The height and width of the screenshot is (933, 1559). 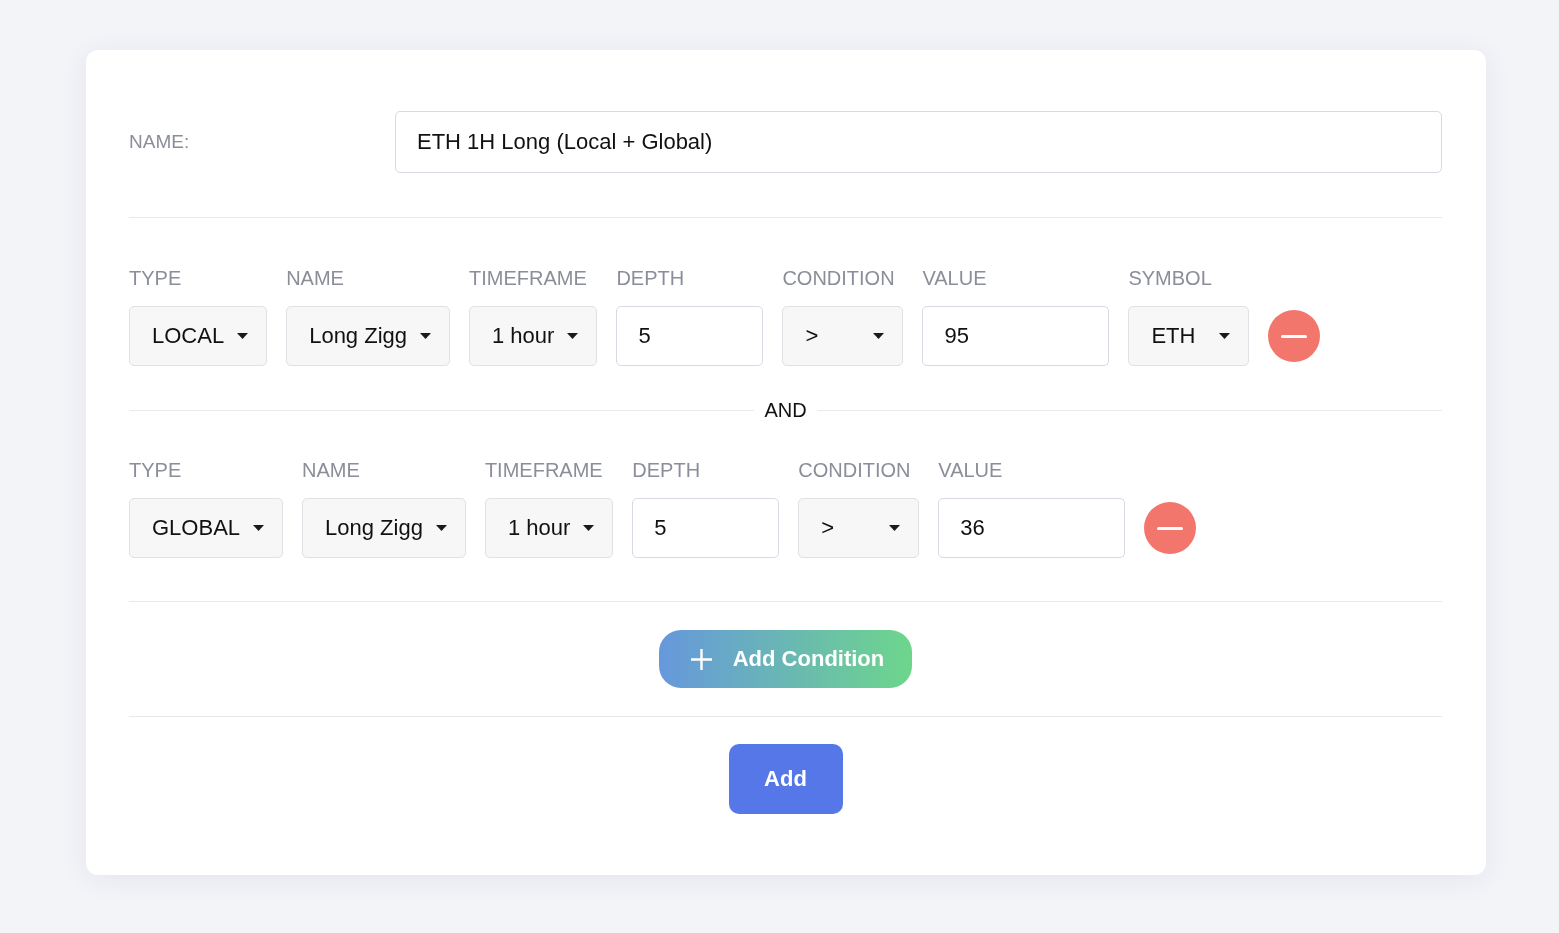 What do you see at coordinates (206, 528) in the screenshot?
I see `dropdown: GLOBAL` at bounding box center [206, 528].